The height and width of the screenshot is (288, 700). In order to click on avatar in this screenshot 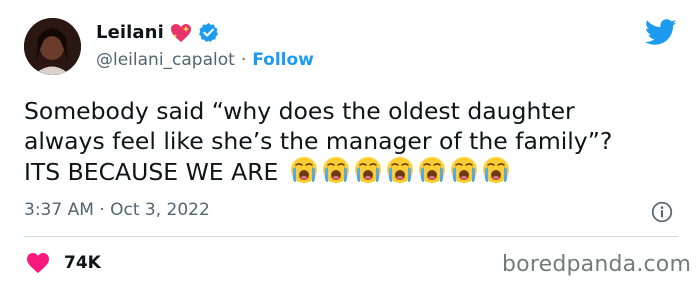, I will do `click(52, 46)`.